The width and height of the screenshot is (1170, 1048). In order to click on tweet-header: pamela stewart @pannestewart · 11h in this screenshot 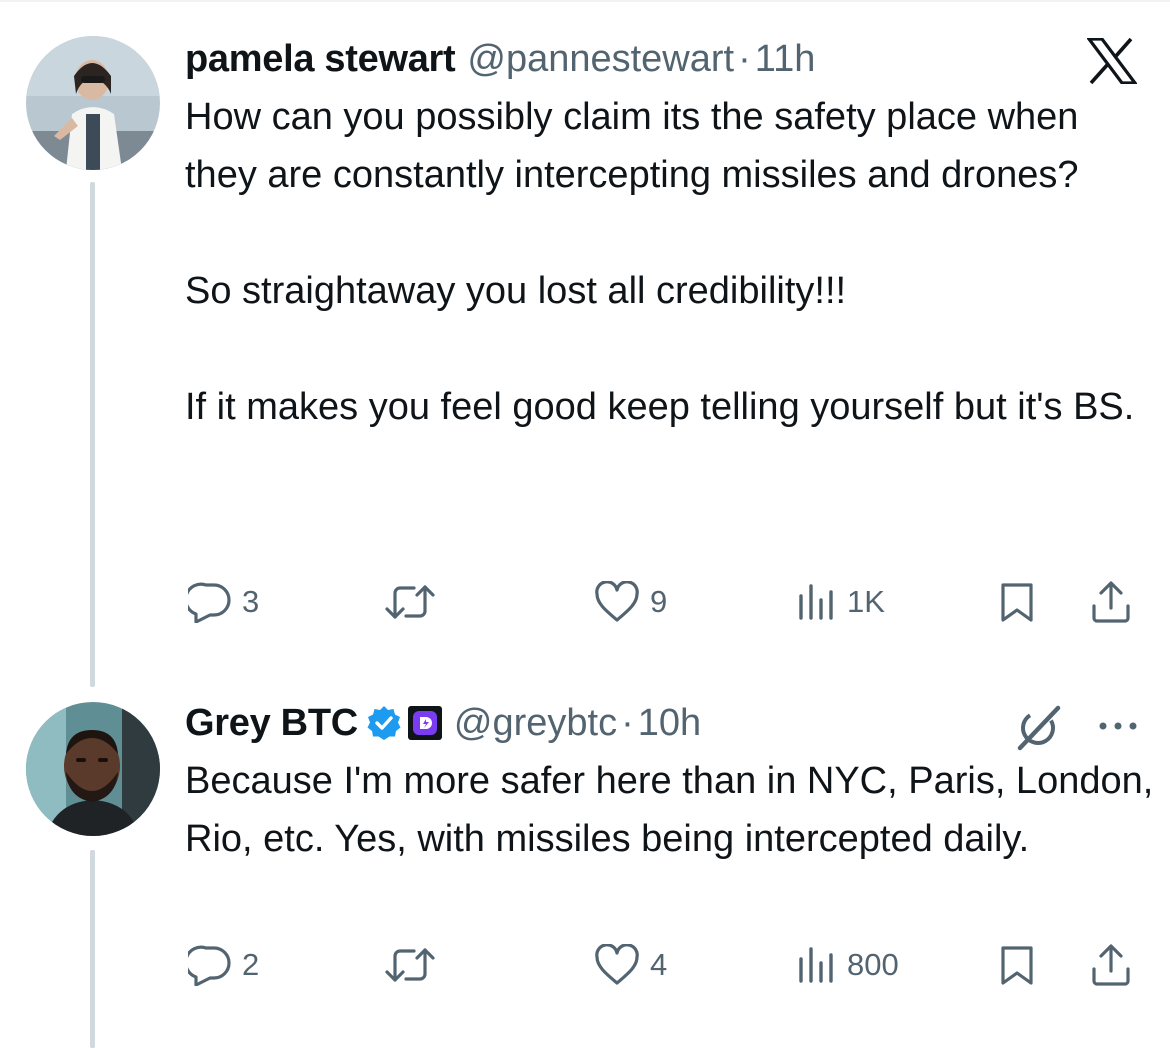, I will do `click(500, 59)`.